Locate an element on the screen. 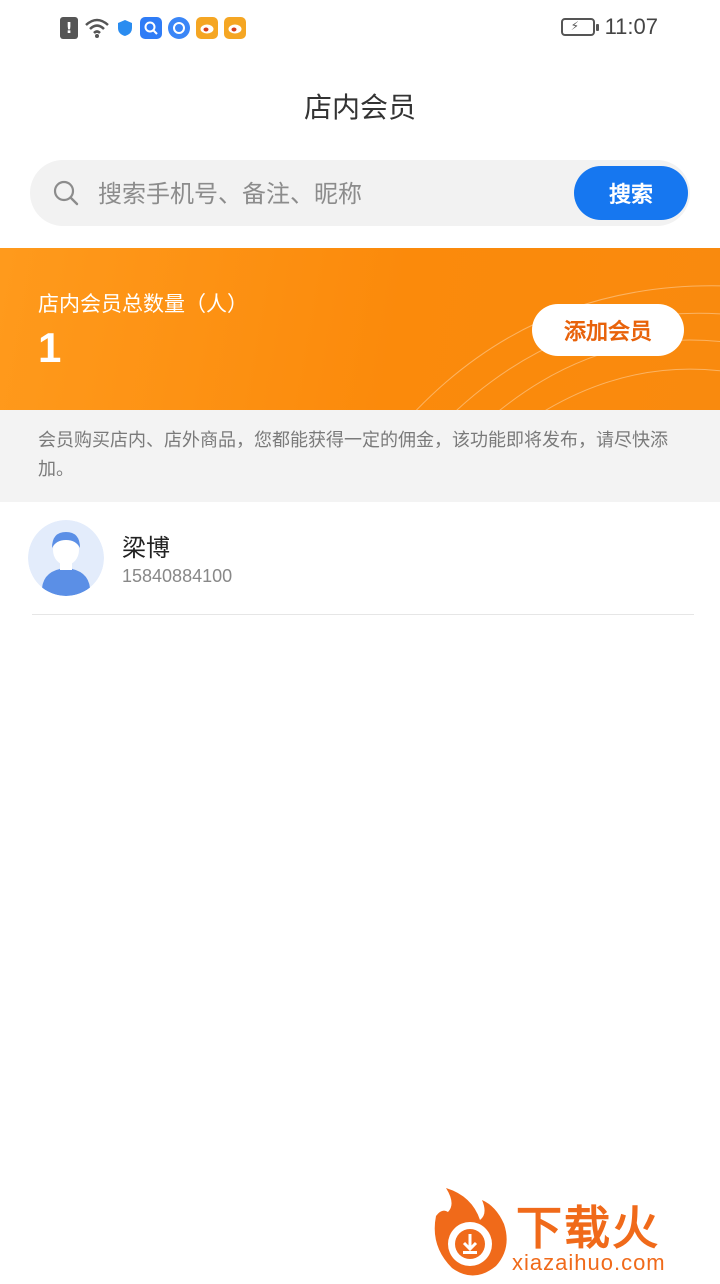 The width and height of the screenshot is (720, 1284). member-summary-banner: 店内会员总数量（人） 1 添加会员 is located at coordinates (360, 329).